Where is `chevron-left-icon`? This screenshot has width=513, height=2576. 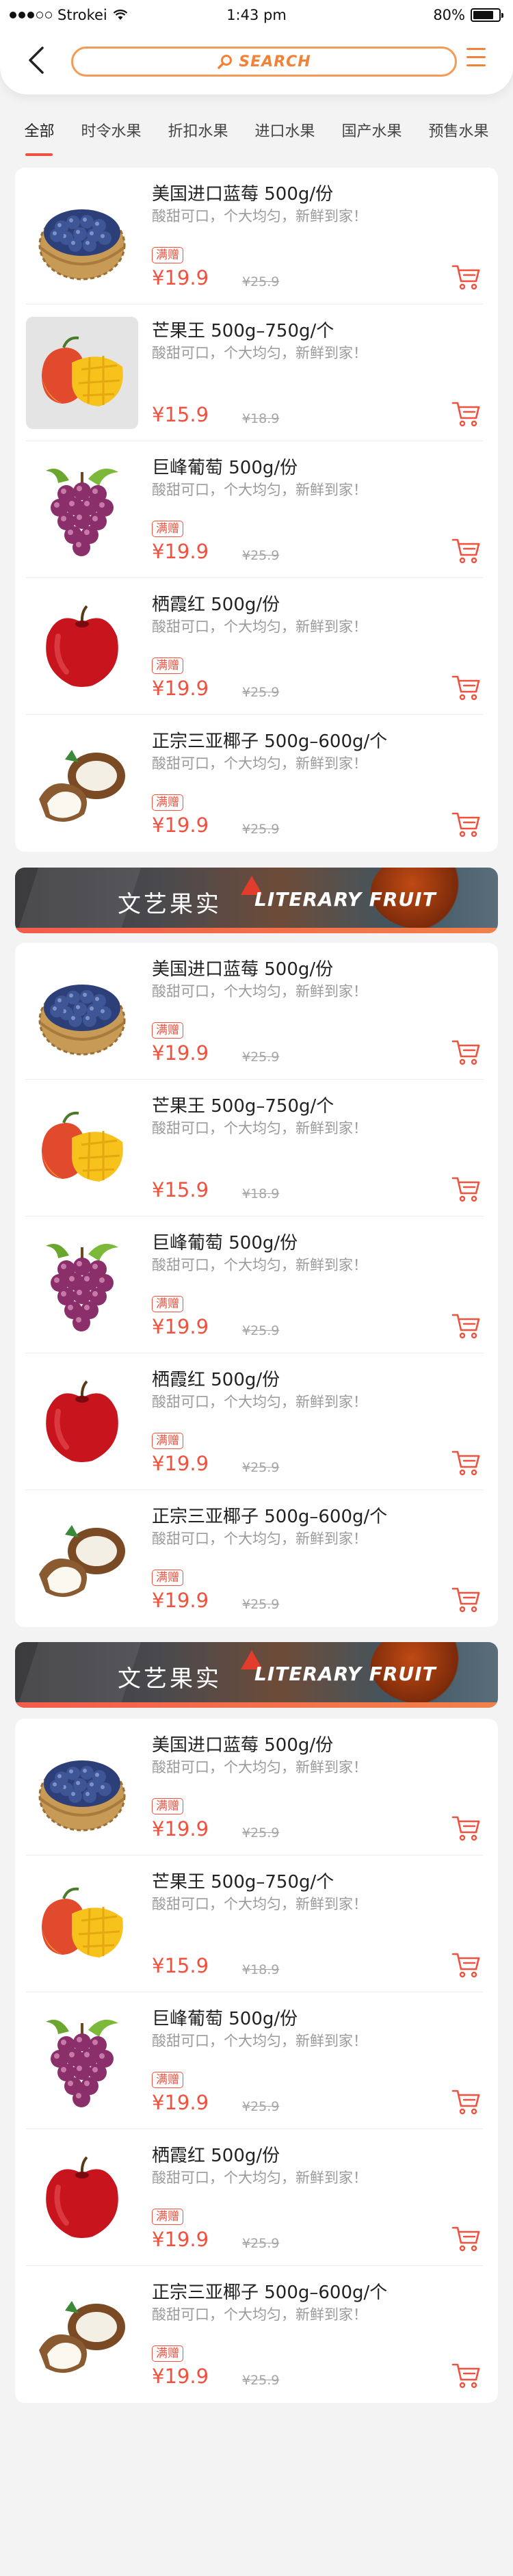 chevron-left-icon is located at coordinates (37, 60).